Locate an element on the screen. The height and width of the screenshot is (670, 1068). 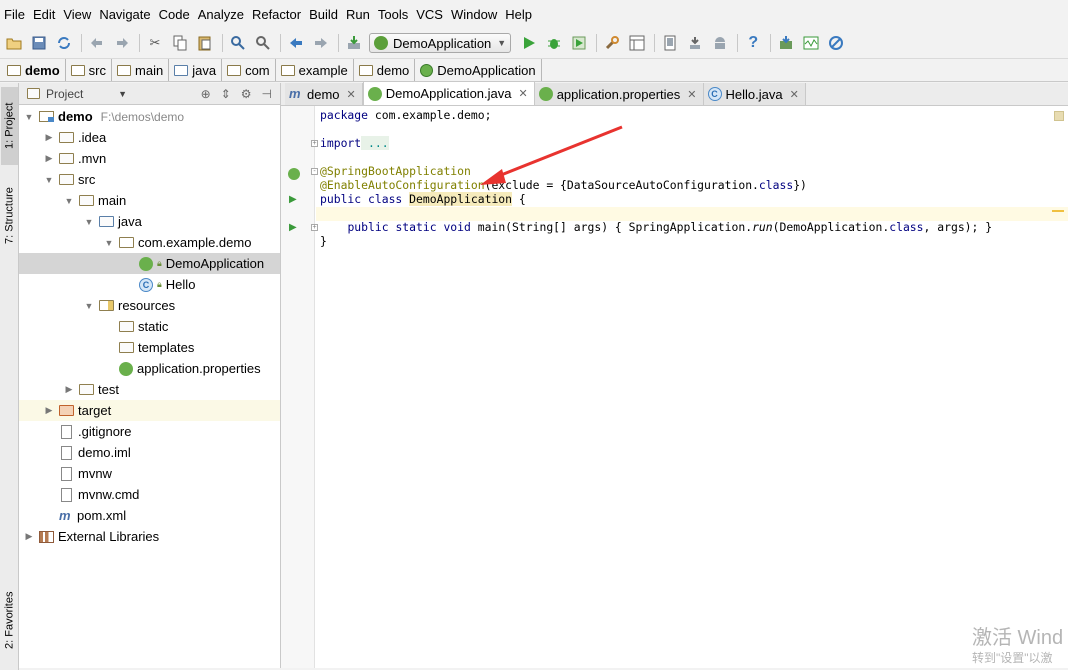
project-structure-icon is located at coordinates (637, 43).